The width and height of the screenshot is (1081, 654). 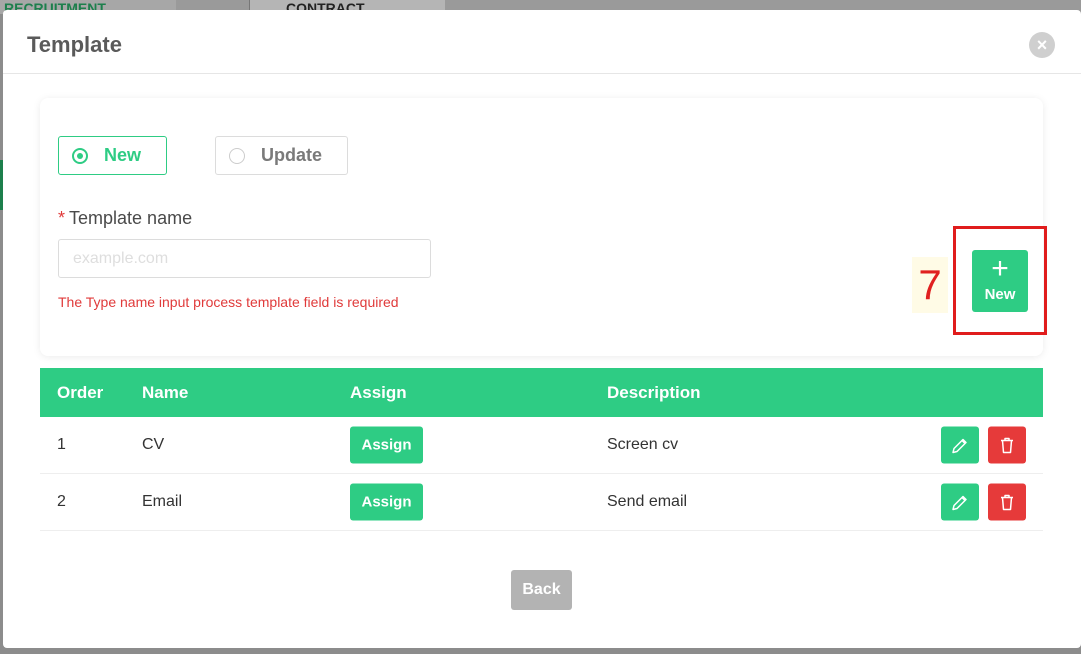 I want to click on header-assign: Assign, so click(x=378, y=392).